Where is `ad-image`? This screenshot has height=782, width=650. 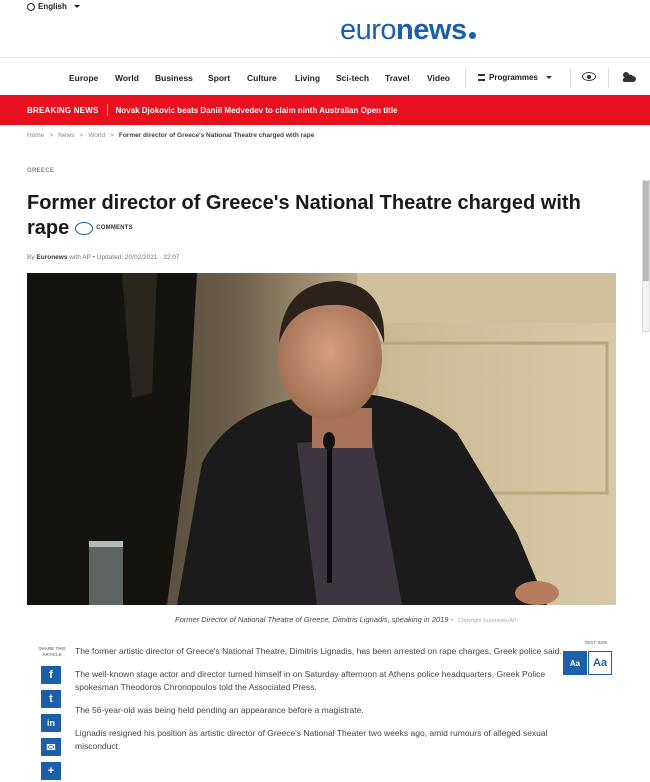 ad-image is located at coordinates (646, 231).